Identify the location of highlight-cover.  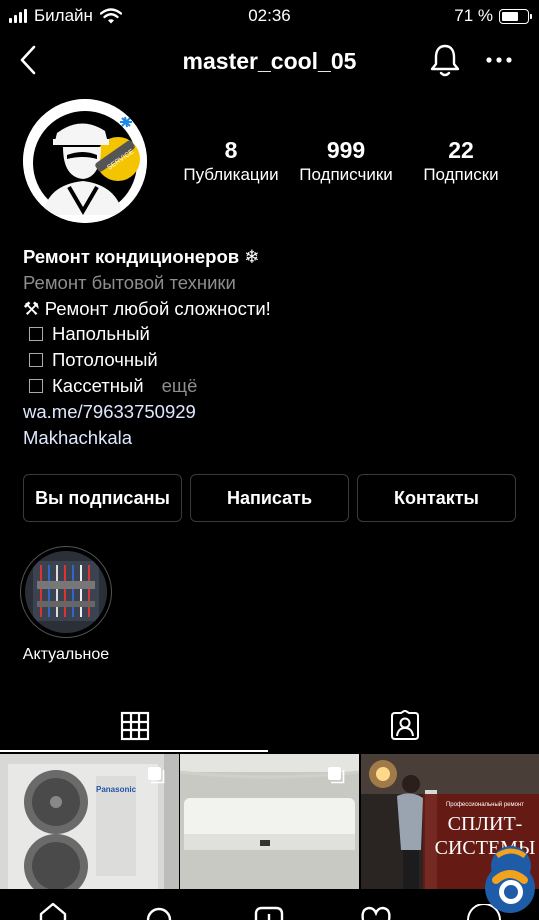
(66, 592).